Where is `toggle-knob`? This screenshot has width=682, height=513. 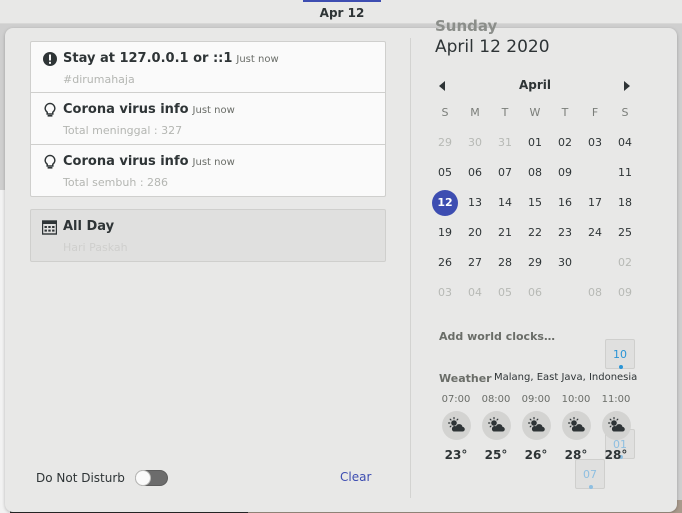 toggle-knob is located at coordinates (143, 478).